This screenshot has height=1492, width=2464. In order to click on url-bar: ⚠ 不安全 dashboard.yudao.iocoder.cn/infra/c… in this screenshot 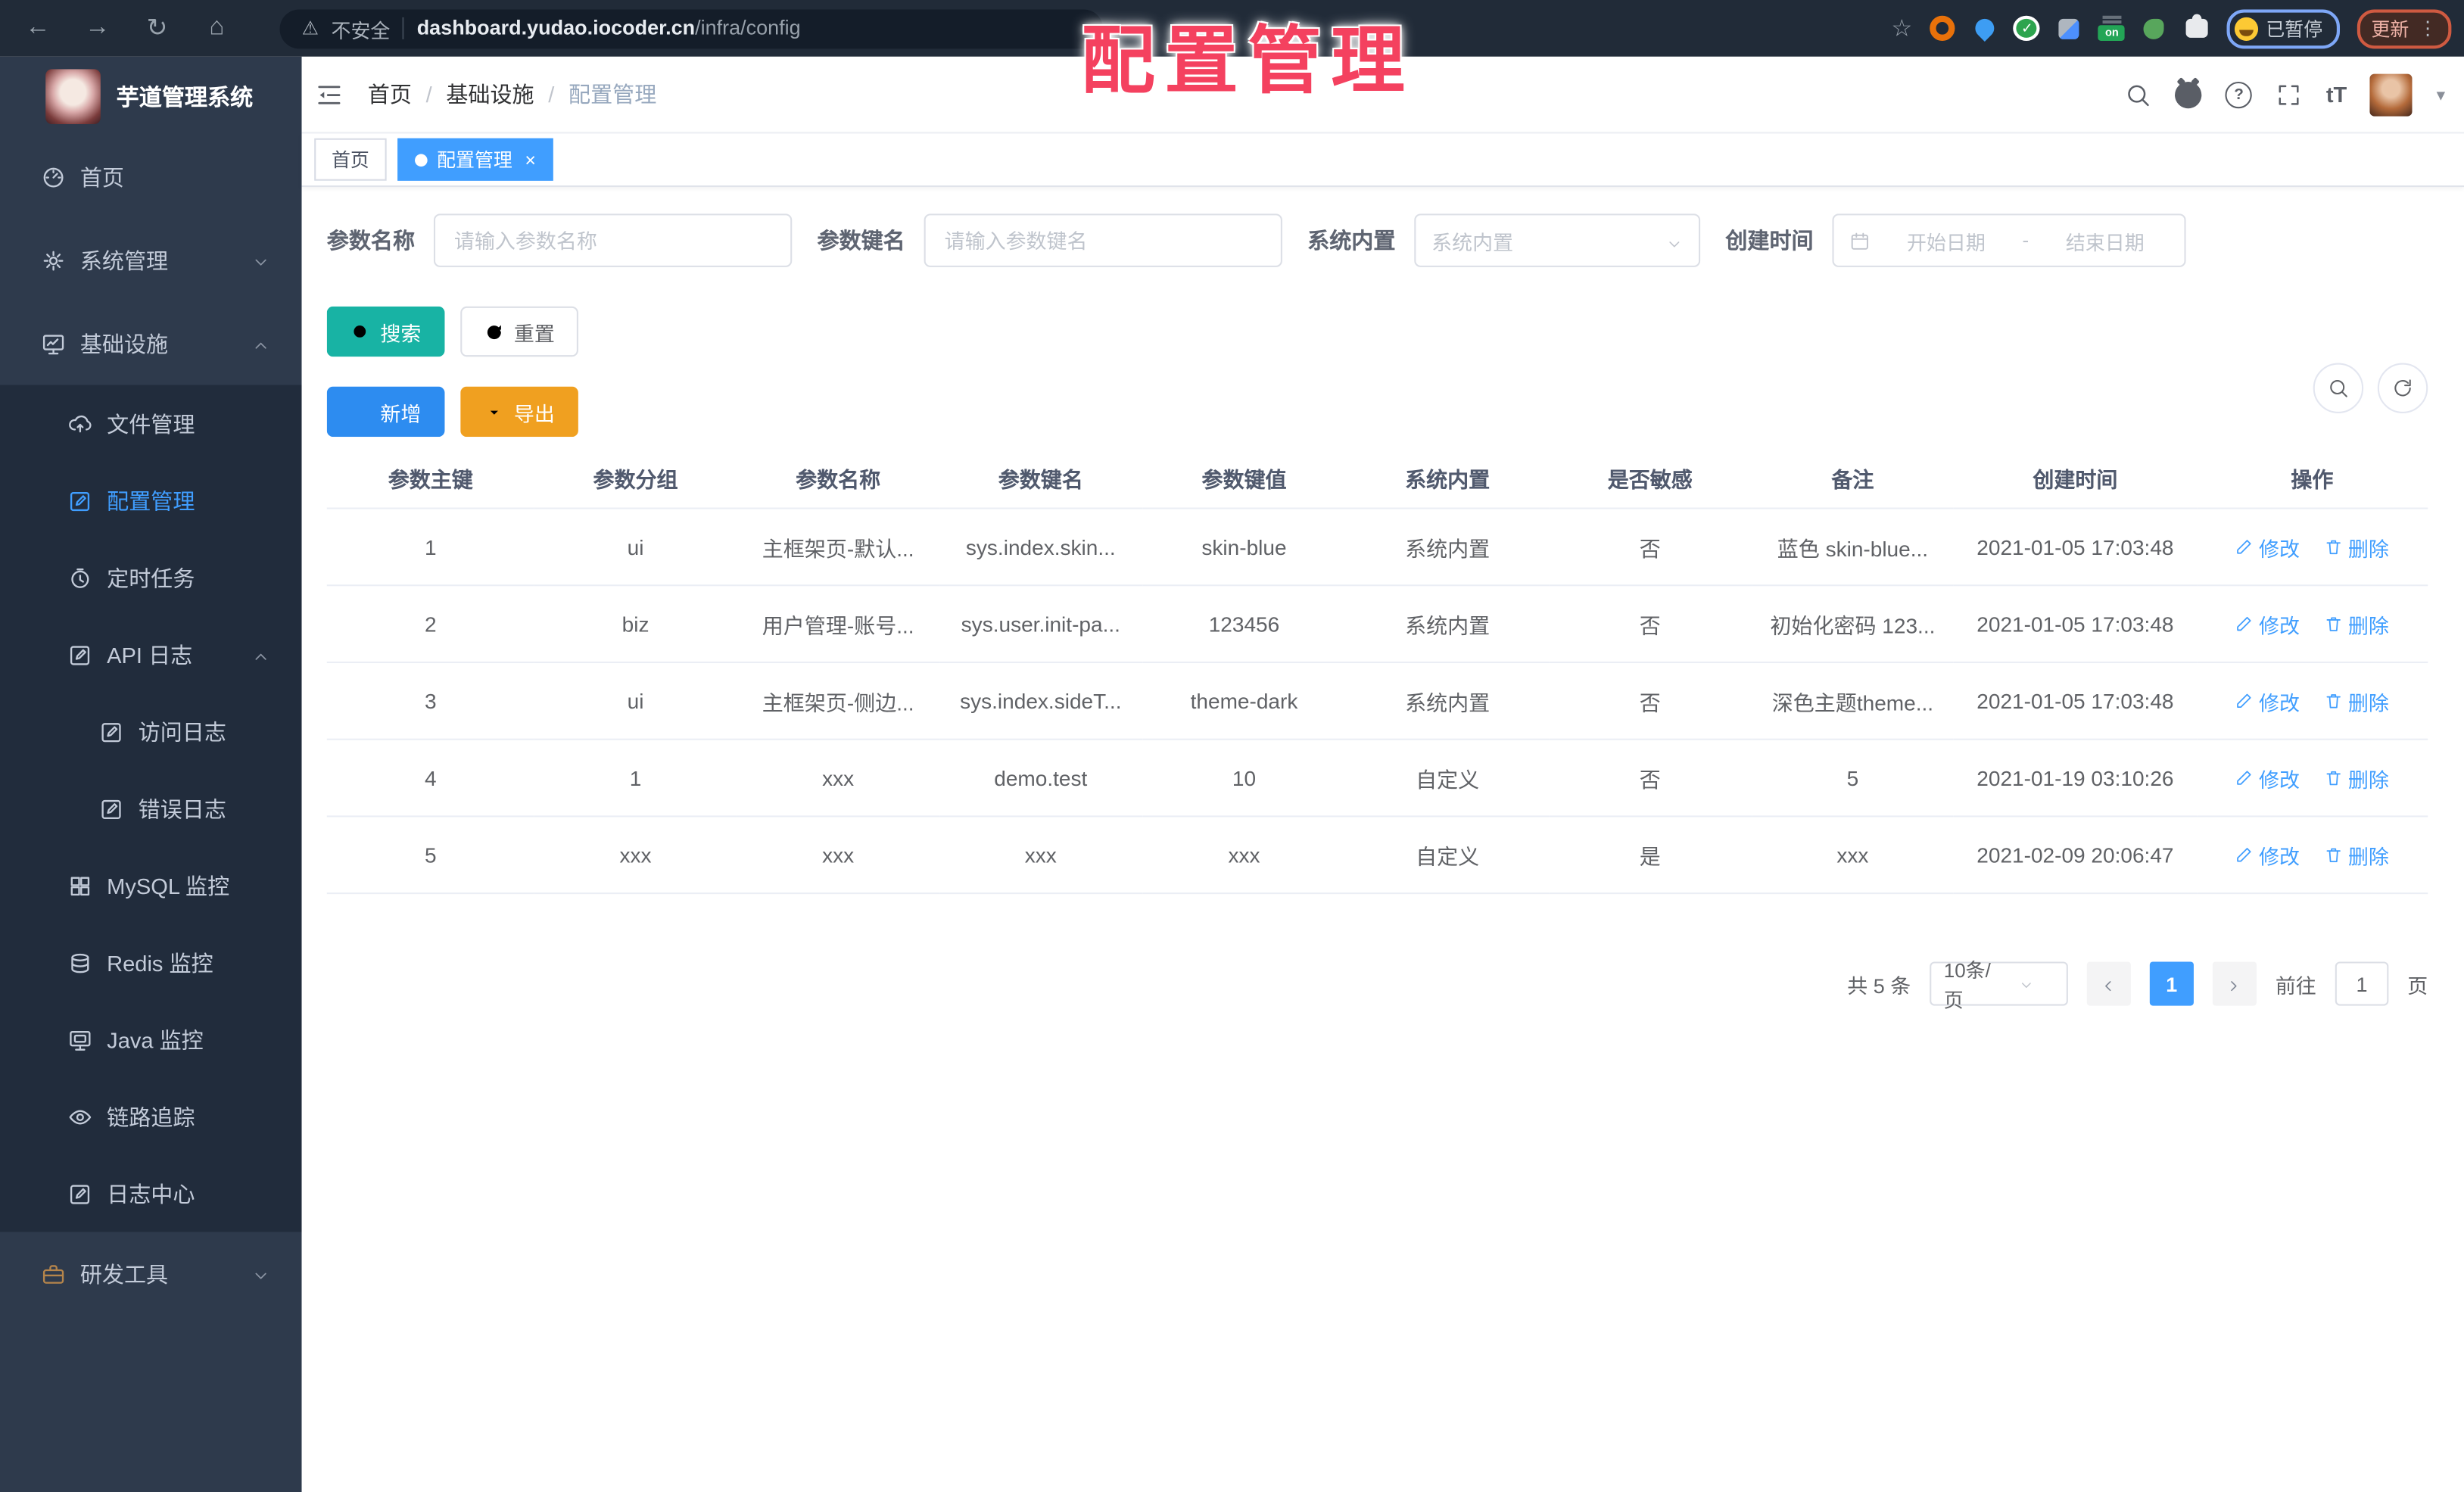, I will do `click(691, 28)`.